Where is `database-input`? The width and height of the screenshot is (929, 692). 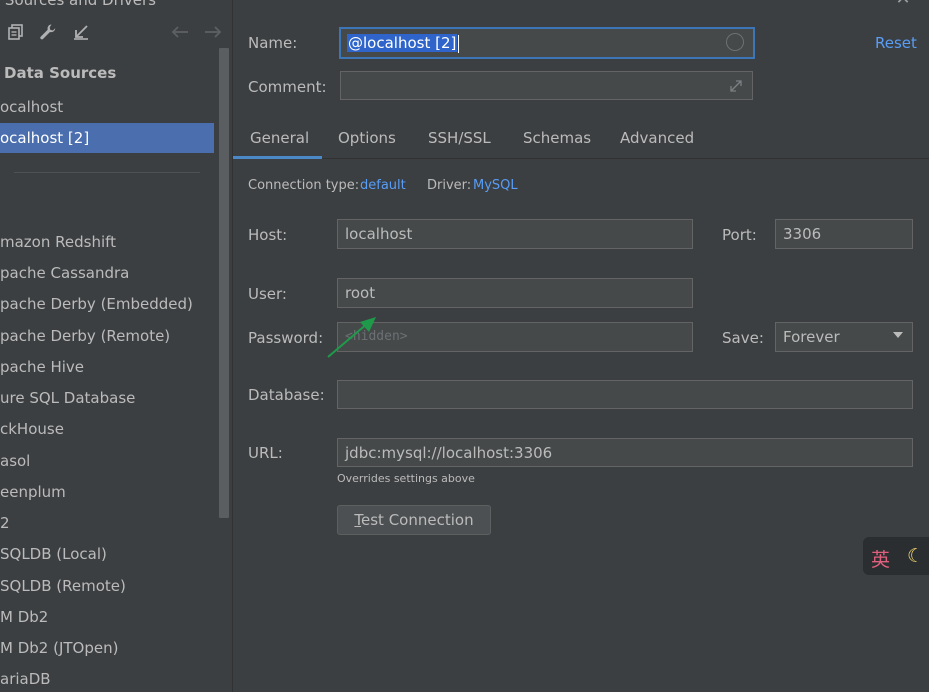 database-input is located at coordinates (625, 394).